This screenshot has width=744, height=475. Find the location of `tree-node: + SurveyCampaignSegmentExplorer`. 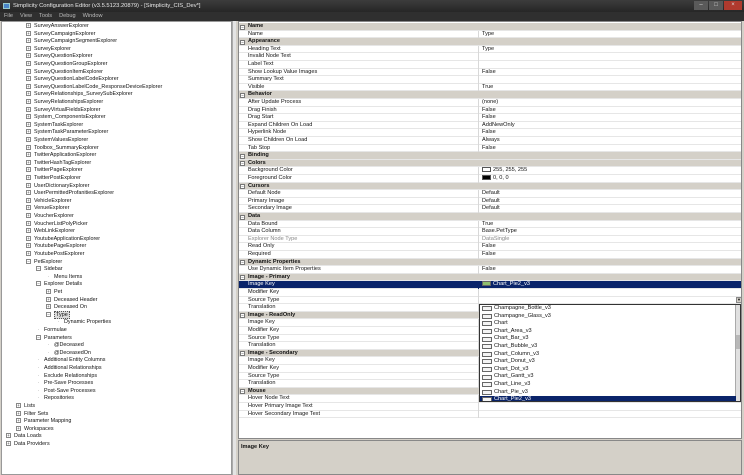

tree-node: + SurveyCampaignSegmentExplorer is located at coordinates (71, 42).